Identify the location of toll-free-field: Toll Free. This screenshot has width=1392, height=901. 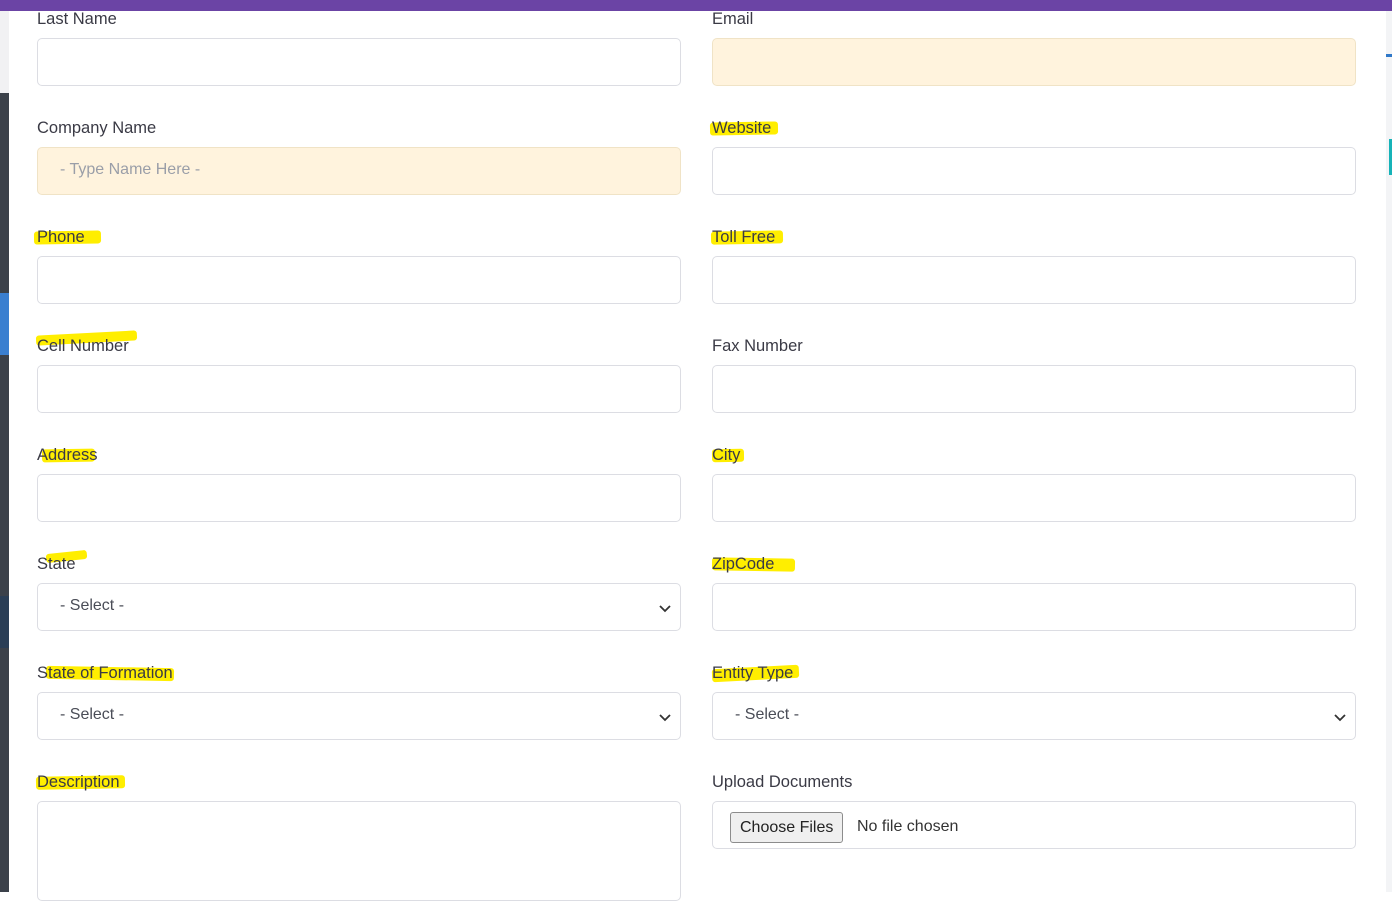
(1033, 265).